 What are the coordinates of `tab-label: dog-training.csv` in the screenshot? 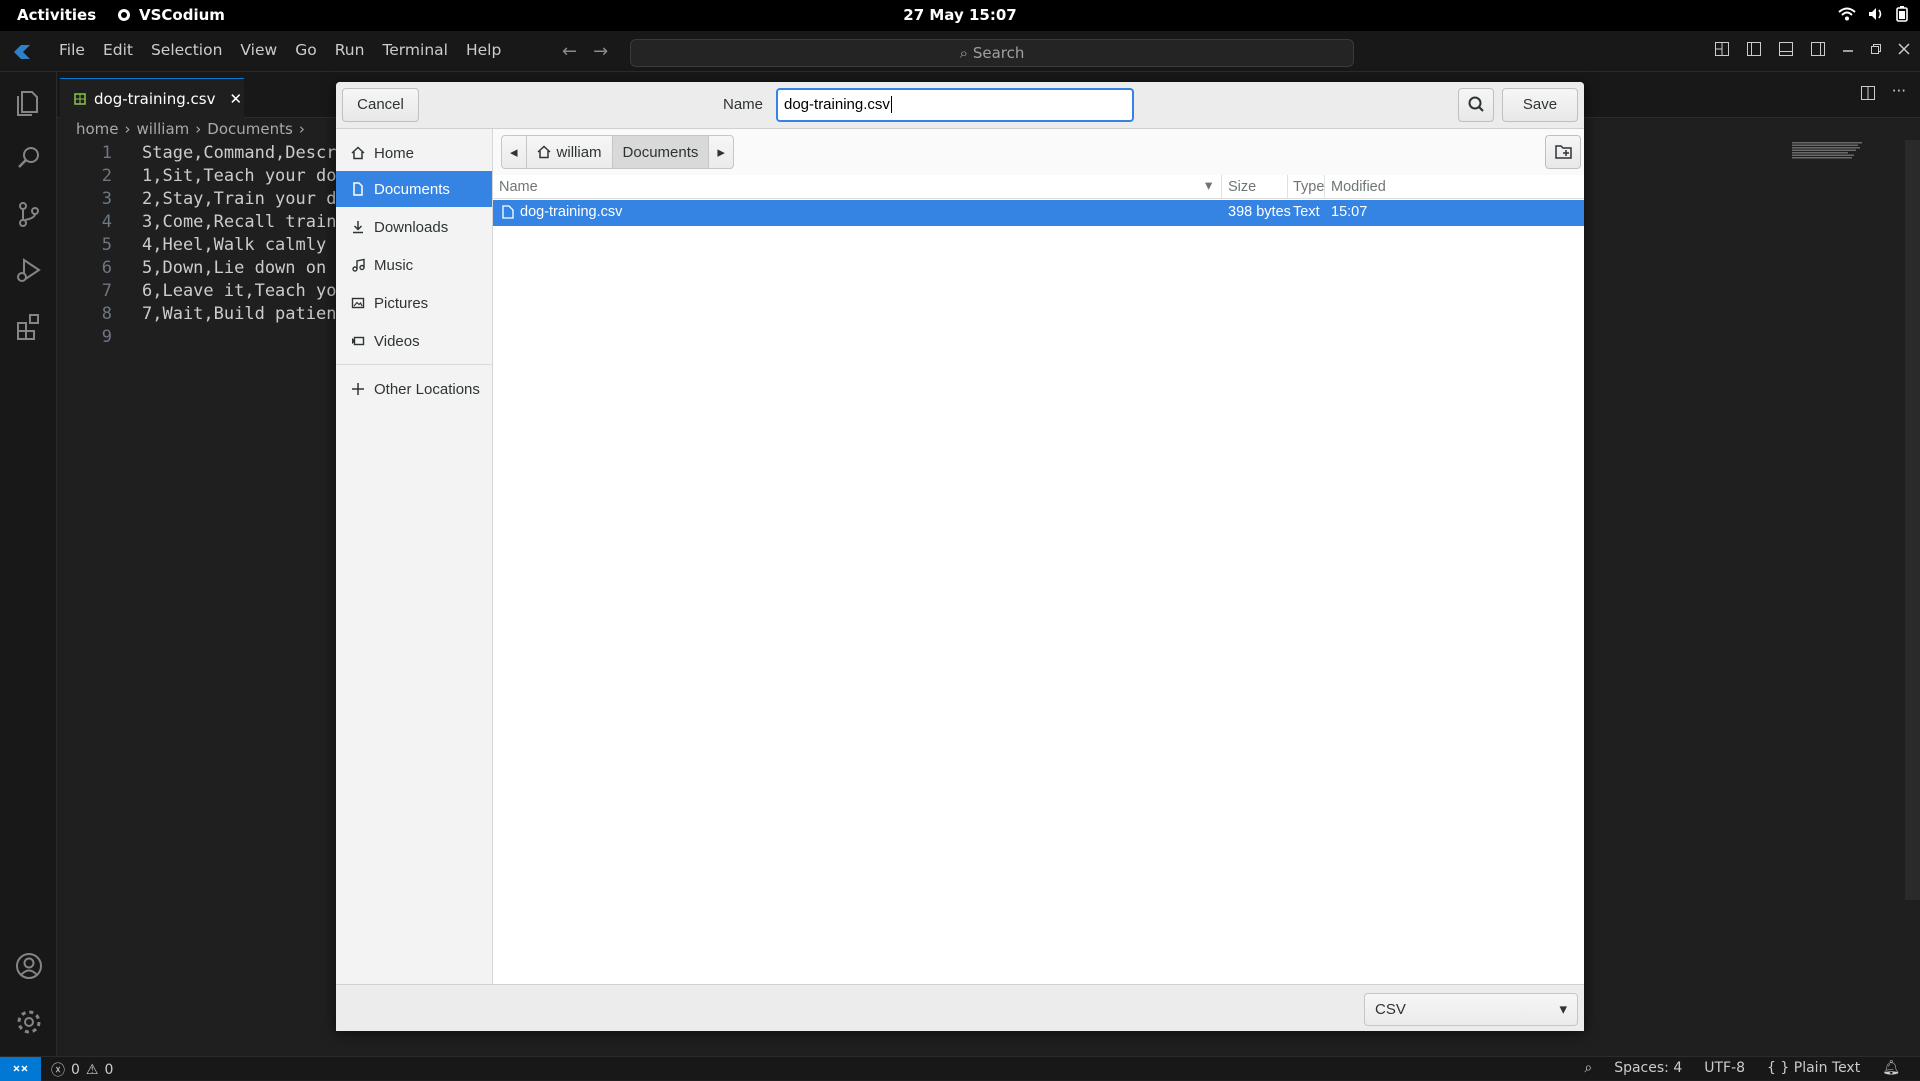 It's located at (155, 98).